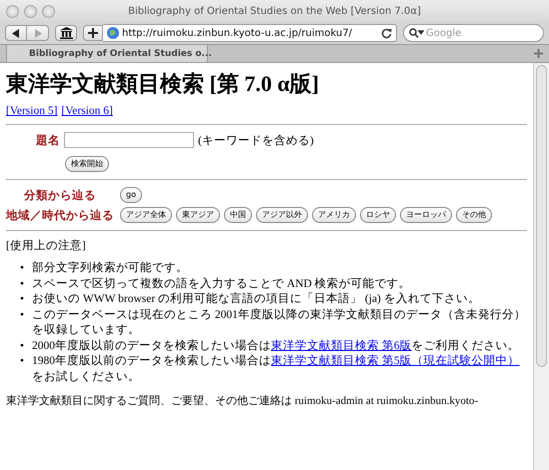 This screenshot has height=470, width=549. What do you see at coordinates (87, 111) in the screenshot?
I see `version-link: [Version 6]` at bounding box center [87, 111].